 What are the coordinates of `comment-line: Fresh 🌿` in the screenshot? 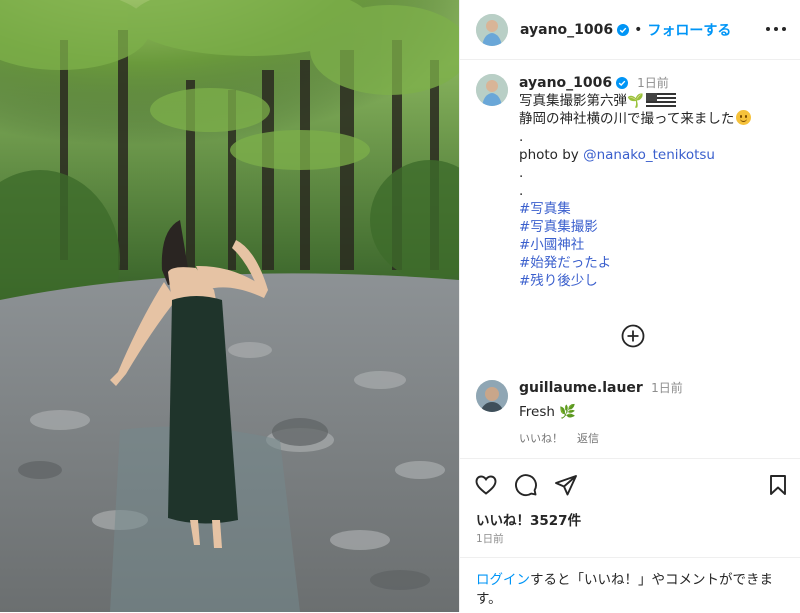 It's located at (652, 412).